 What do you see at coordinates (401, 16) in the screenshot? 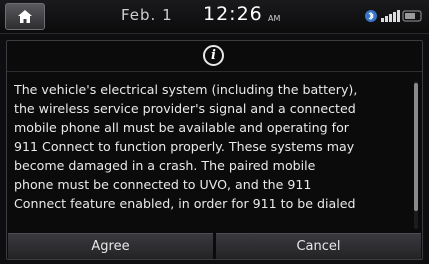
I see `signal-icon` at bounding box center [401, 16].